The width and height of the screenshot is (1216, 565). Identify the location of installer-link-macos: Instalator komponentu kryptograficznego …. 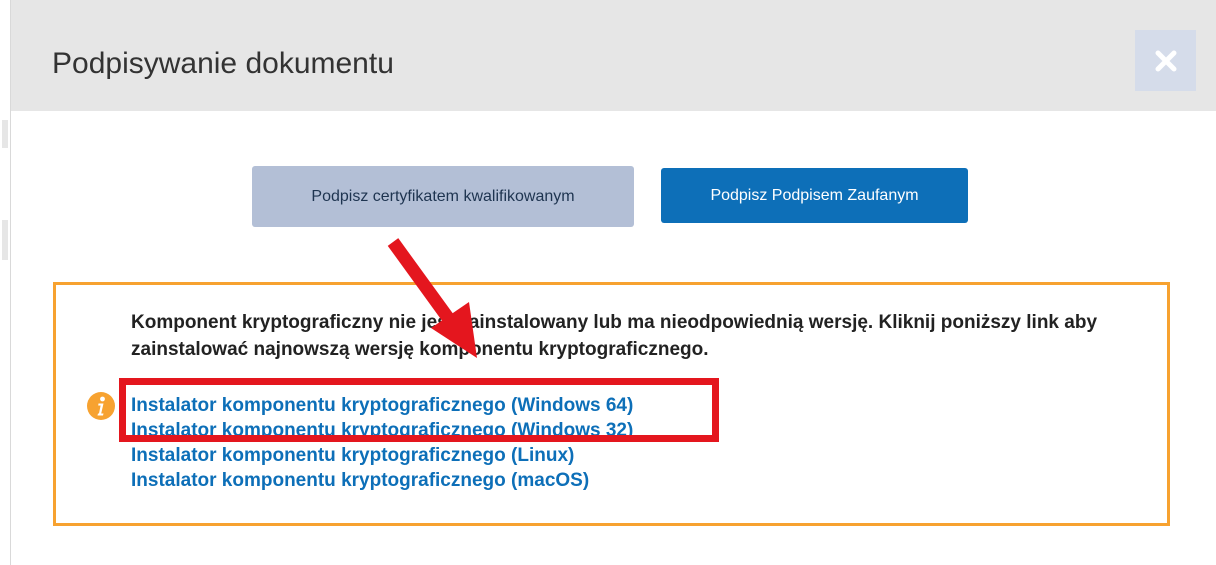
(382, 480).